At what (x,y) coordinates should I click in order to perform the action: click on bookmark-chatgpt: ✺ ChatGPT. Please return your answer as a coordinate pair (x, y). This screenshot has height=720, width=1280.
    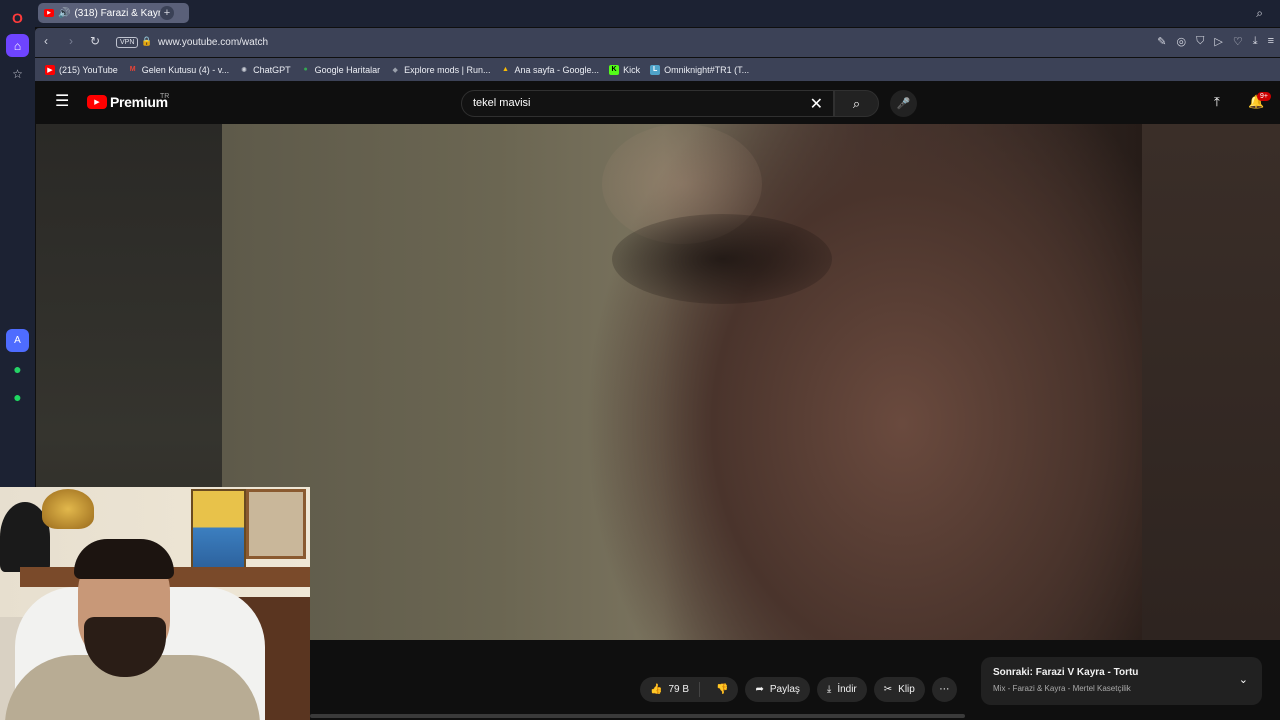
    Looking at the image, I should click on (264, 70).